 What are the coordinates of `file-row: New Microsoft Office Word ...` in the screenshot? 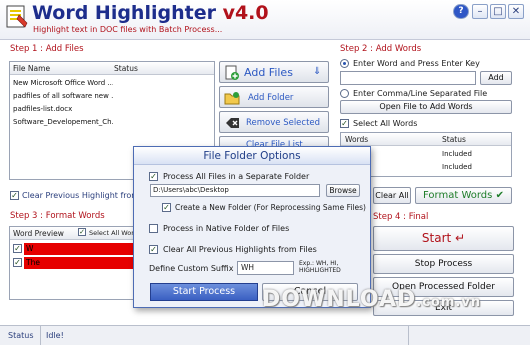 It's located at (63, 83).